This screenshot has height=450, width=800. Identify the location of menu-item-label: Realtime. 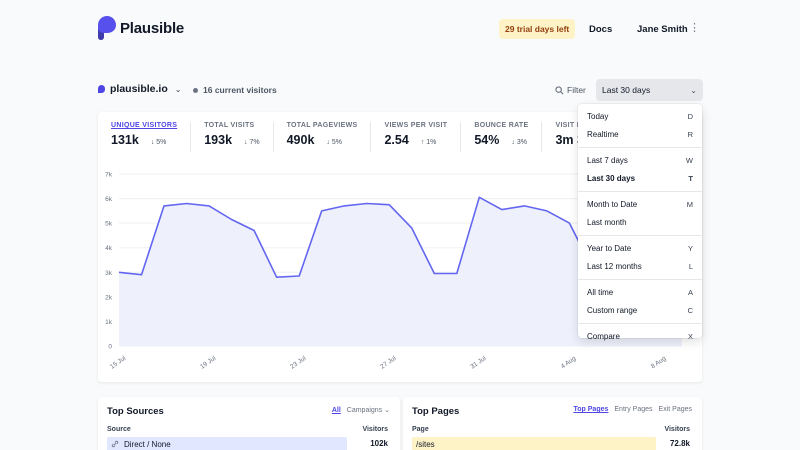
(603, 135).